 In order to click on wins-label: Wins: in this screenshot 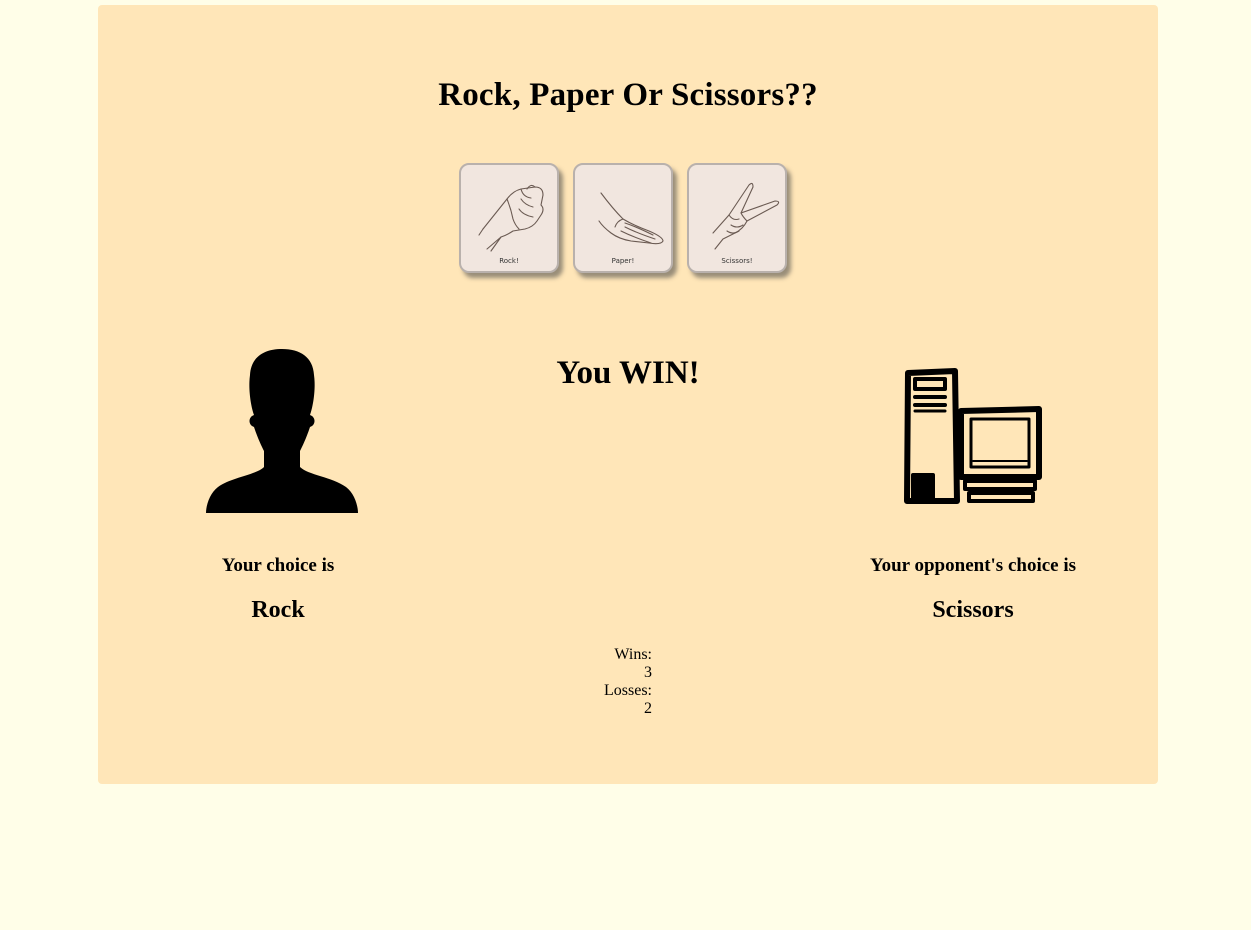, I will do `click(633, 654)`.